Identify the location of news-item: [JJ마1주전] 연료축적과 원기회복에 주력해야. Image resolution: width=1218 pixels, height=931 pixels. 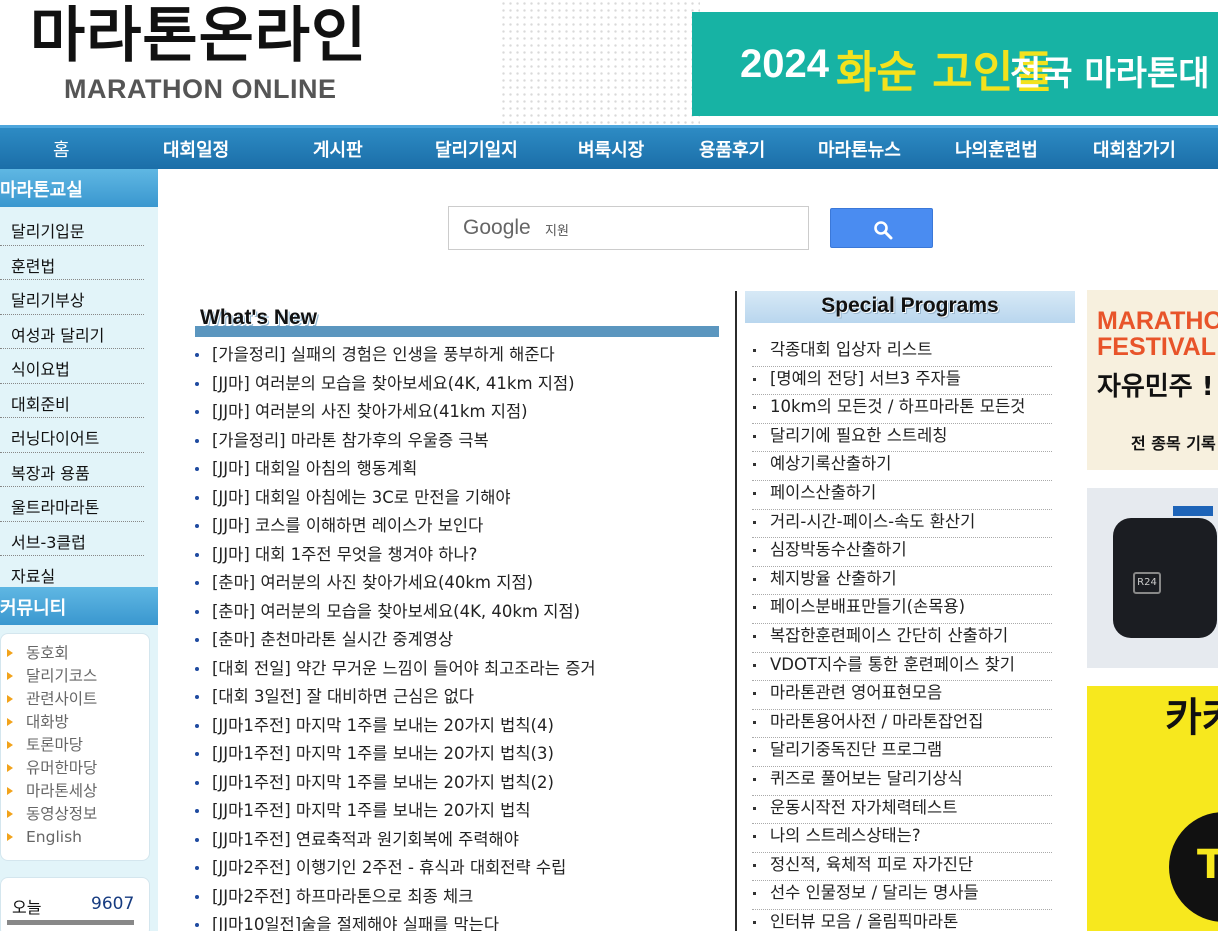
(465, 841).